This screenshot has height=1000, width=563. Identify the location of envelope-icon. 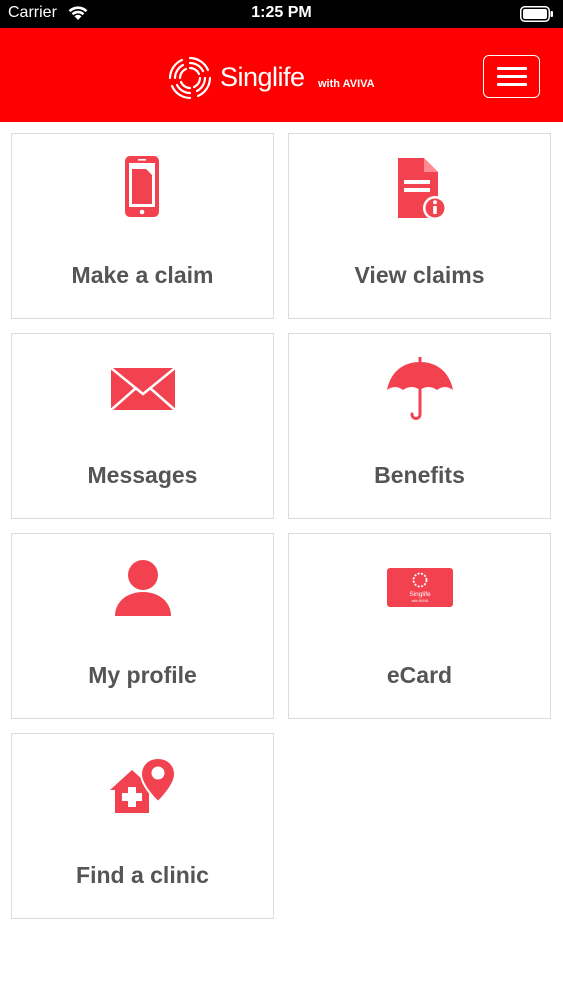
(142, 389).